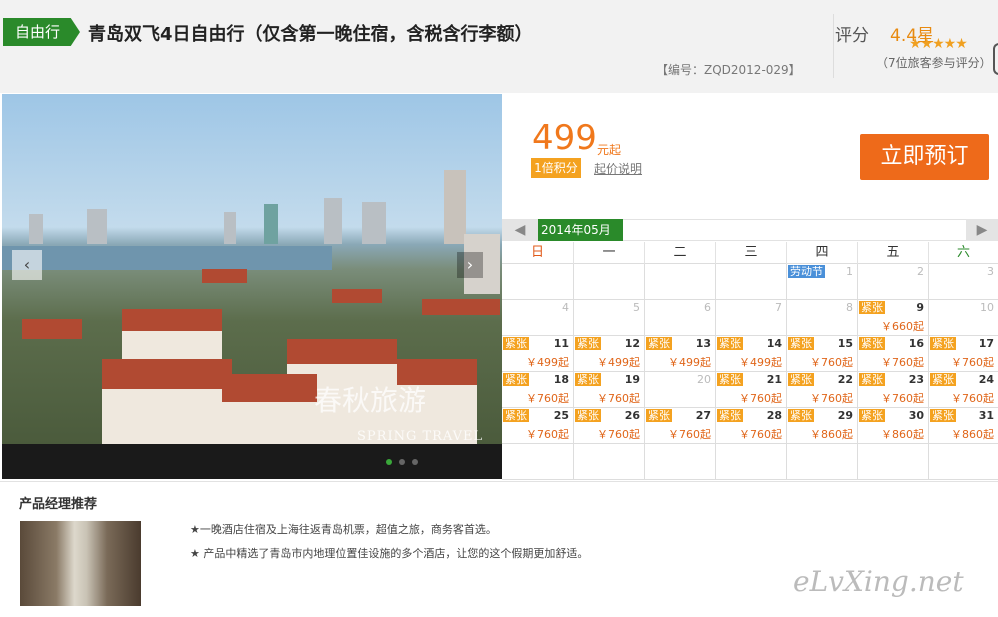 This screenshot has width=998, height=617. I want to click on calendar-day-cell: 2, so click(892, 282).